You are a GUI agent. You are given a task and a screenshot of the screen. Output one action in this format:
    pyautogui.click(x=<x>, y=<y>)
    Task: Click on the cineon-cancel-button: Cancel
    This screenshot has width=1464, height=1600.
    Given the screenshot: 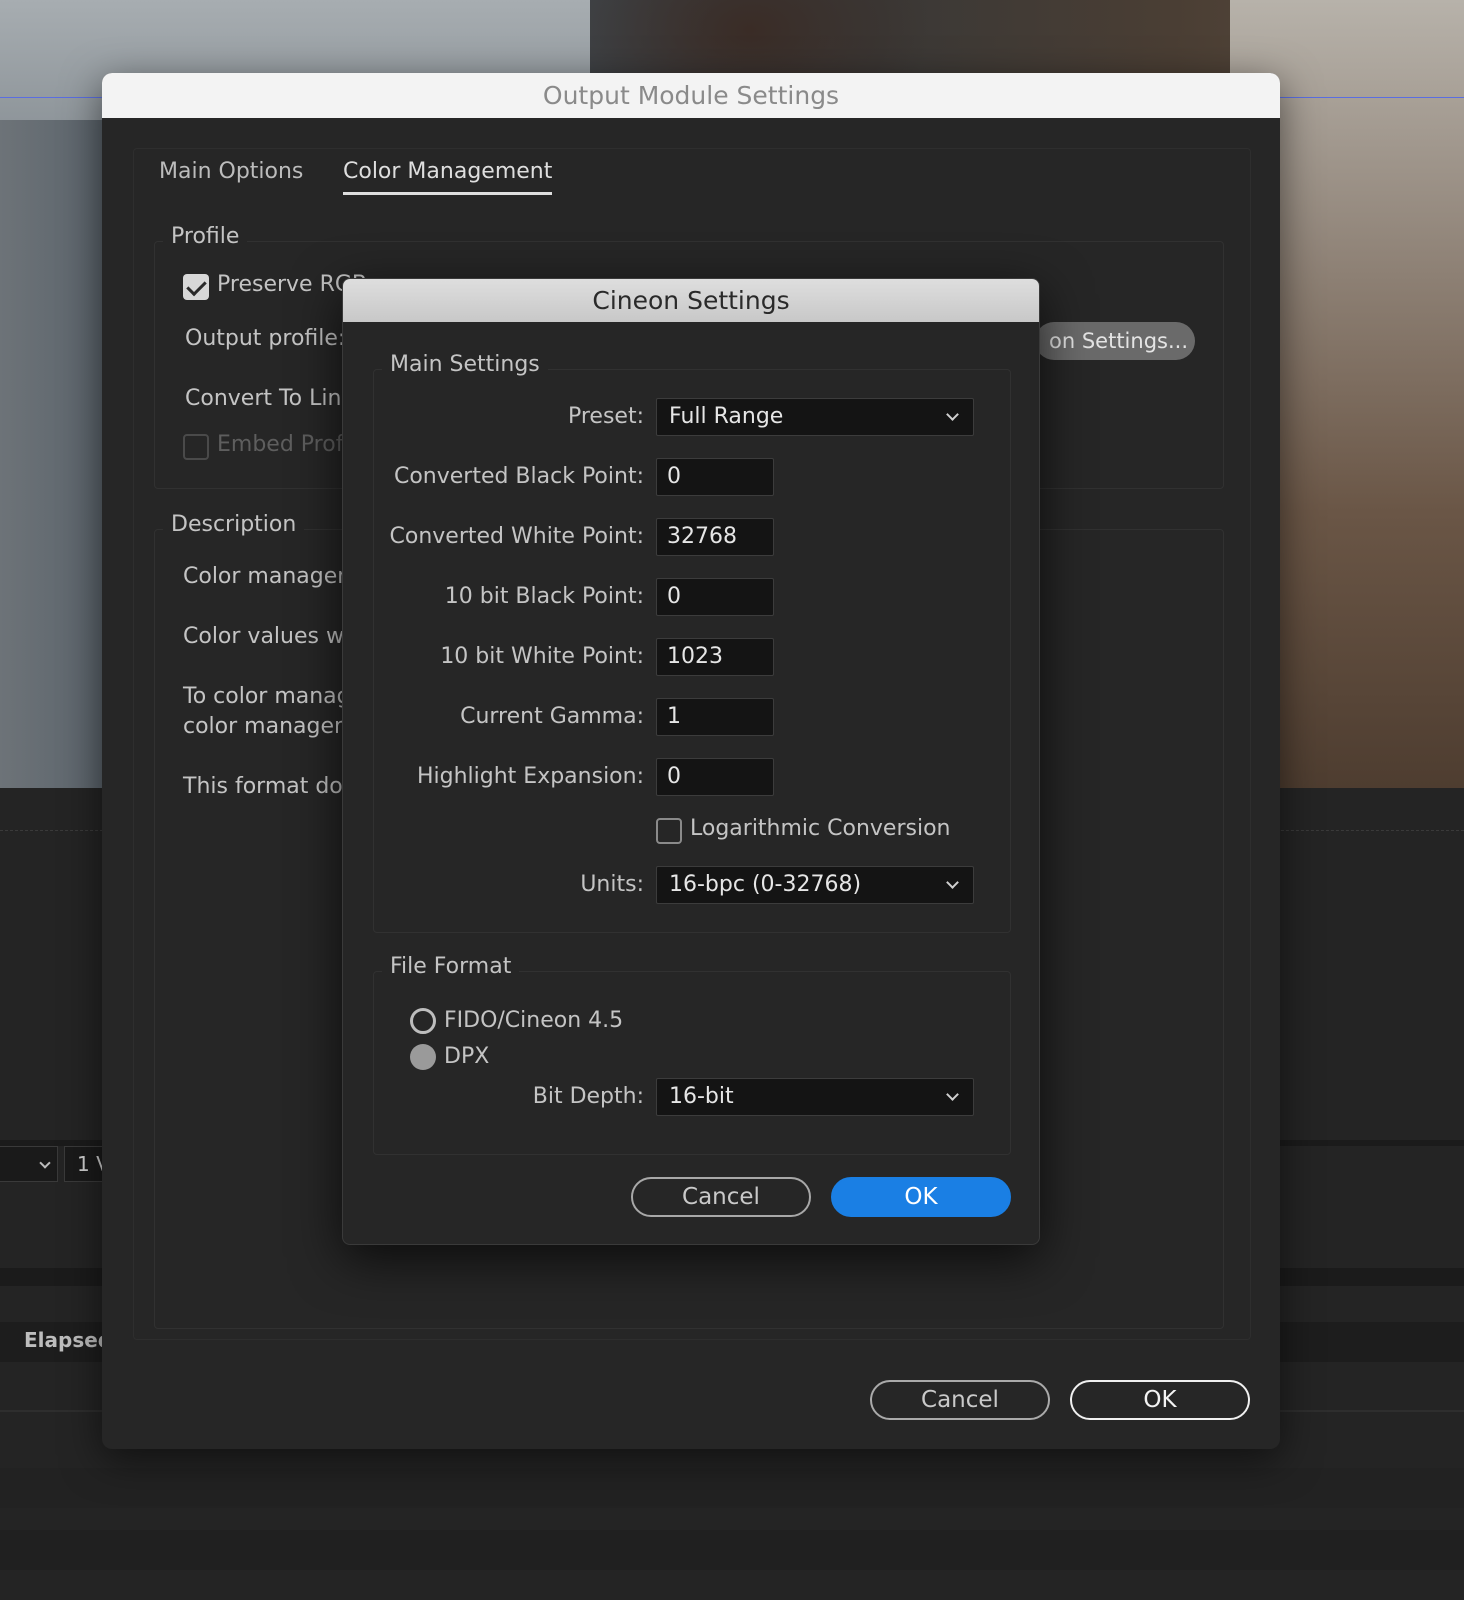 What is the action you would take?
    pyautogui.click(x=721, y=1197)
    